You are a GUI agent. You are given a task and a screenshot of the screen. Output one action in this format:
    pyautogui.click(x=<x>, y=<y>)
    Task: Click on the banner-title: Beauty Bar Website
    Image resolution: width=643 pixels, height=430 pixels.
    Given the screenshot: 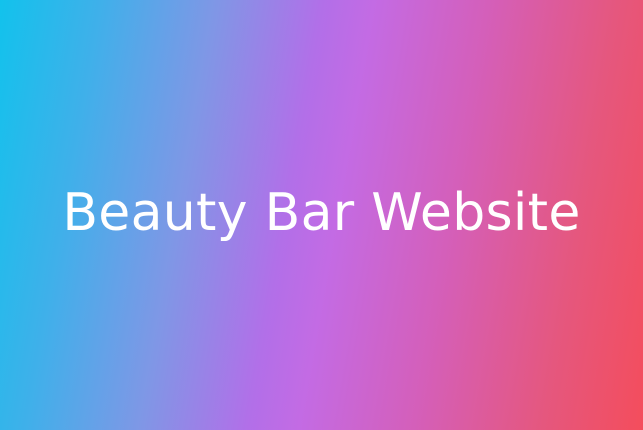 What is the action you would take?
    pyautogui.click(x=321, y=213)
    